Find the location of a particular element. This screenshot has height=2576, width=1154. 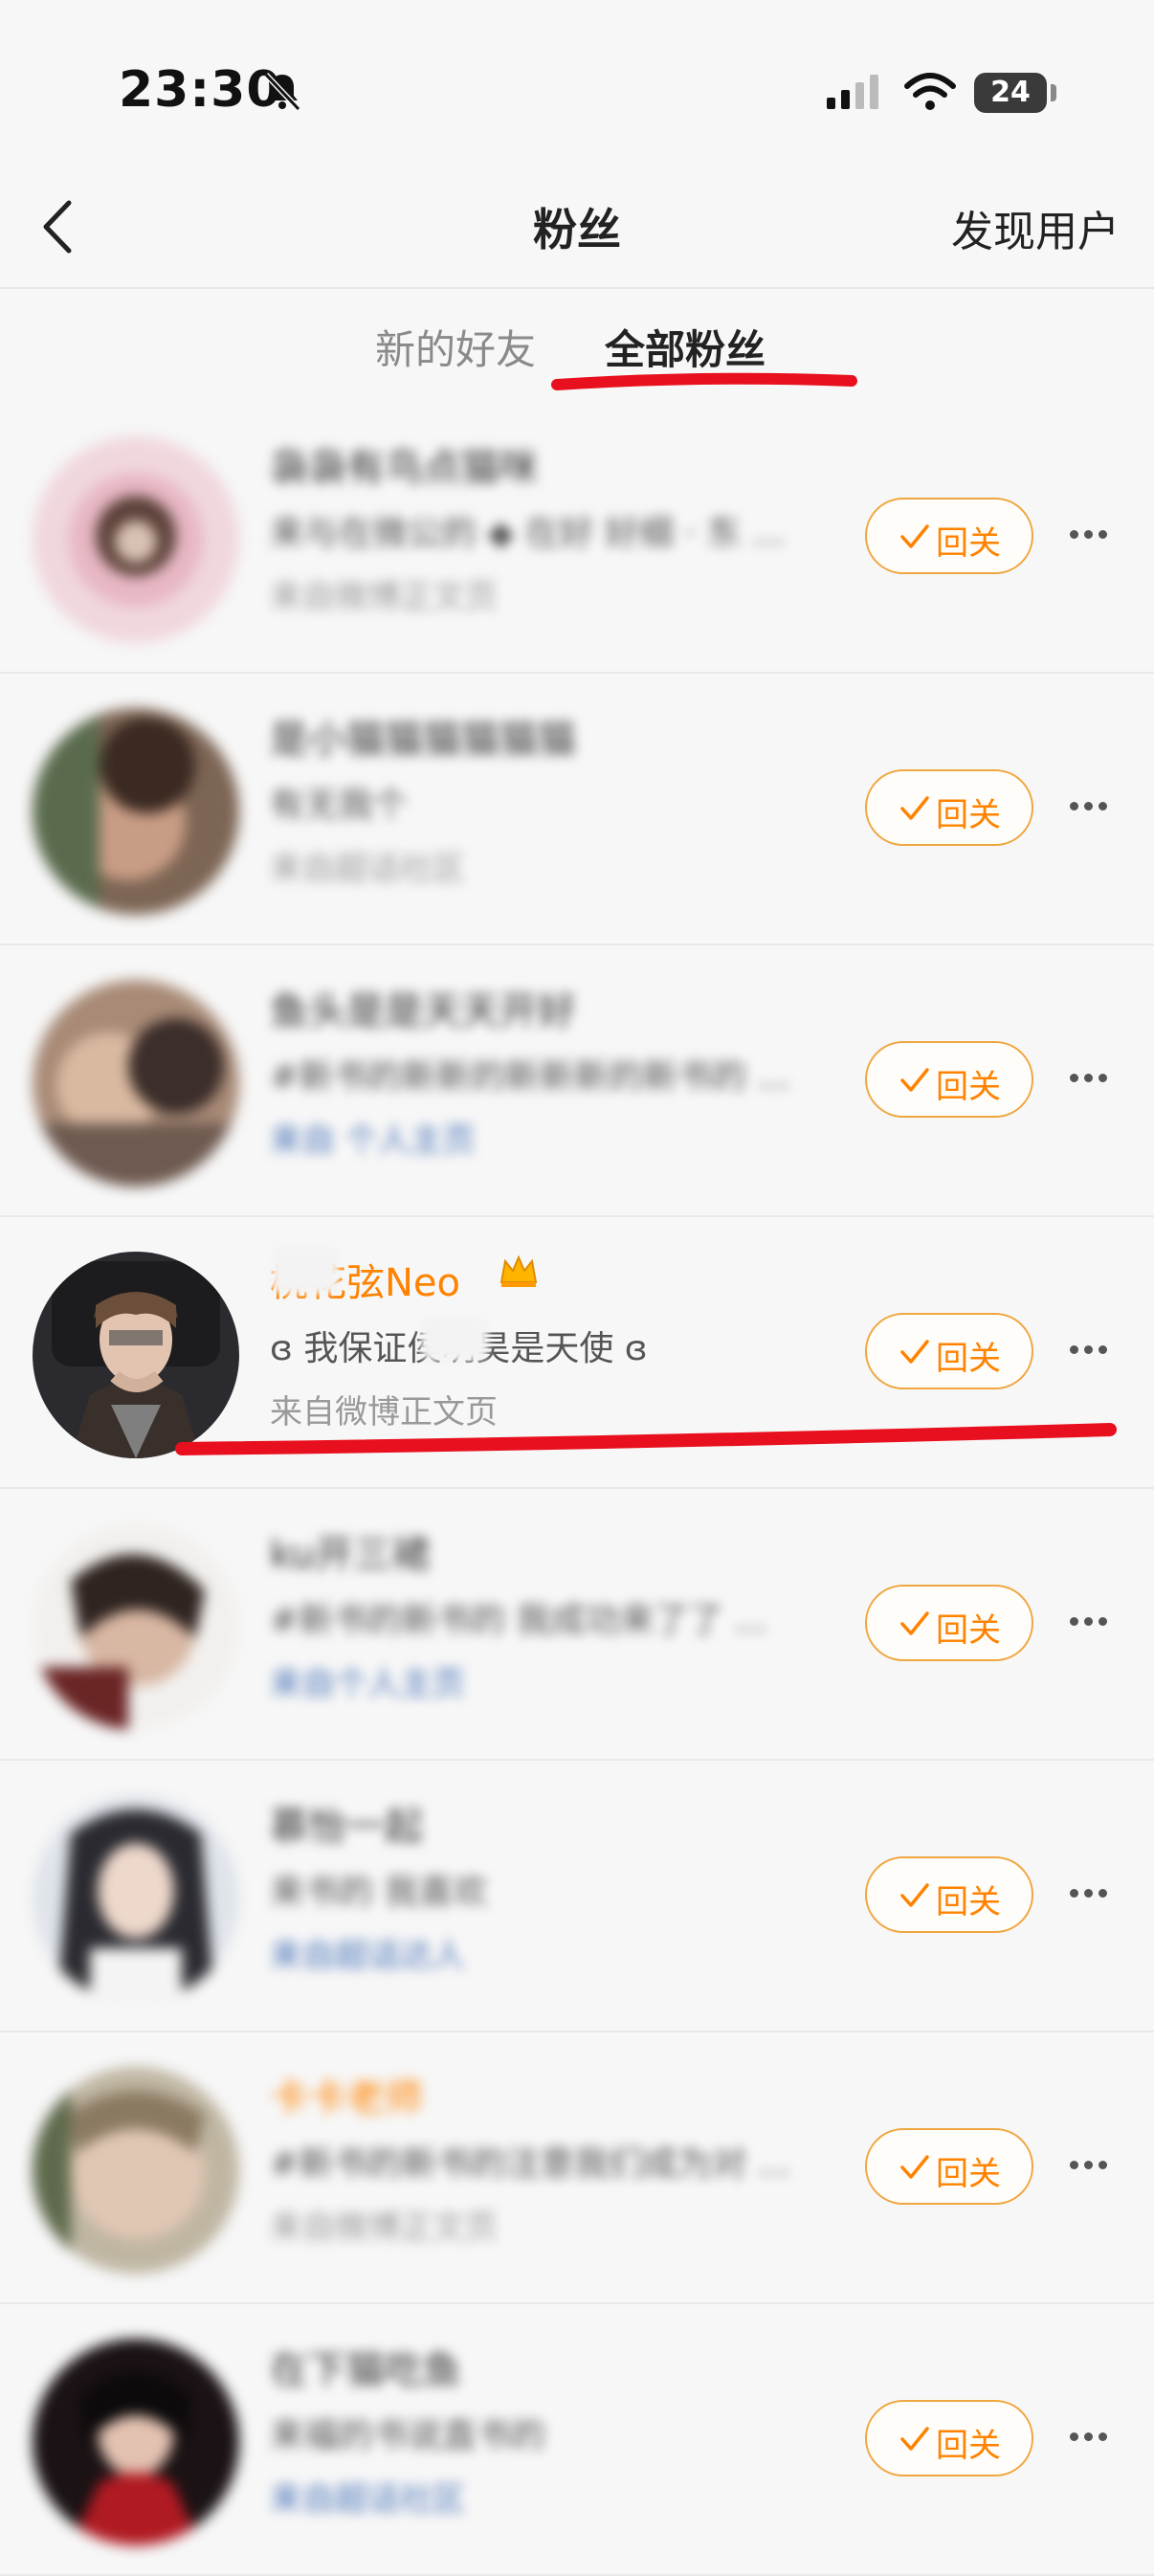

fan-name: 在下猫吃鱼 is located at coordinates (365, 2370).